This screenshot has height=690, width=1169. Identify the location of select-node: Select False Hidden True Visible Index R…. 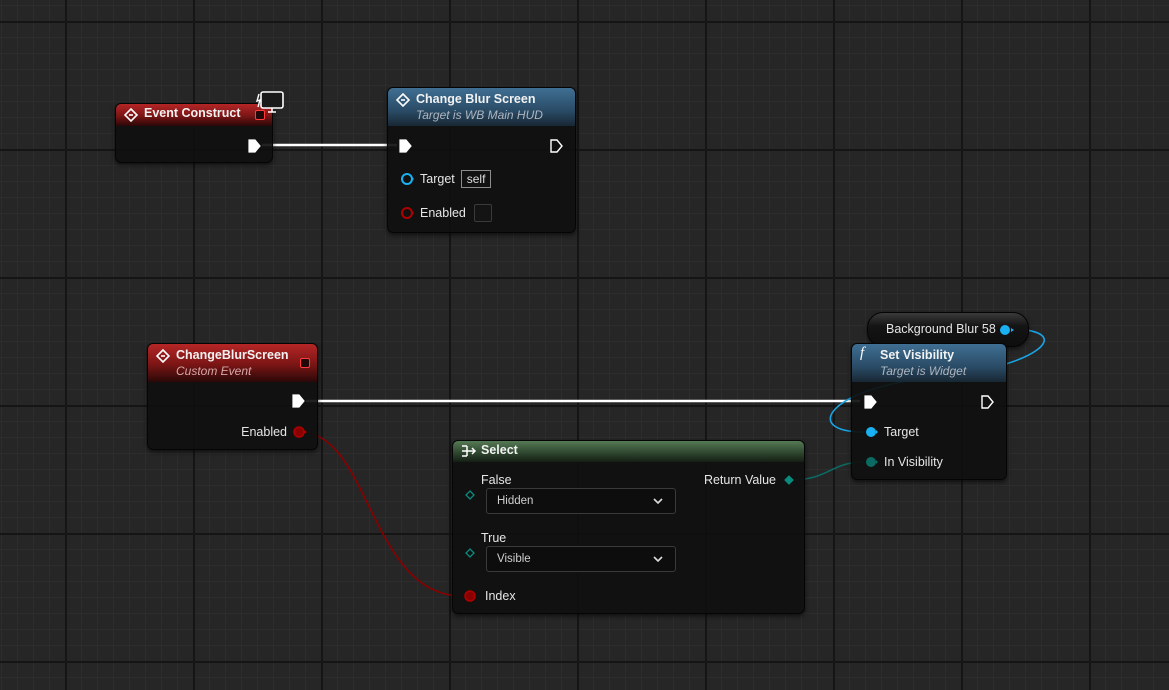
(628, 527).